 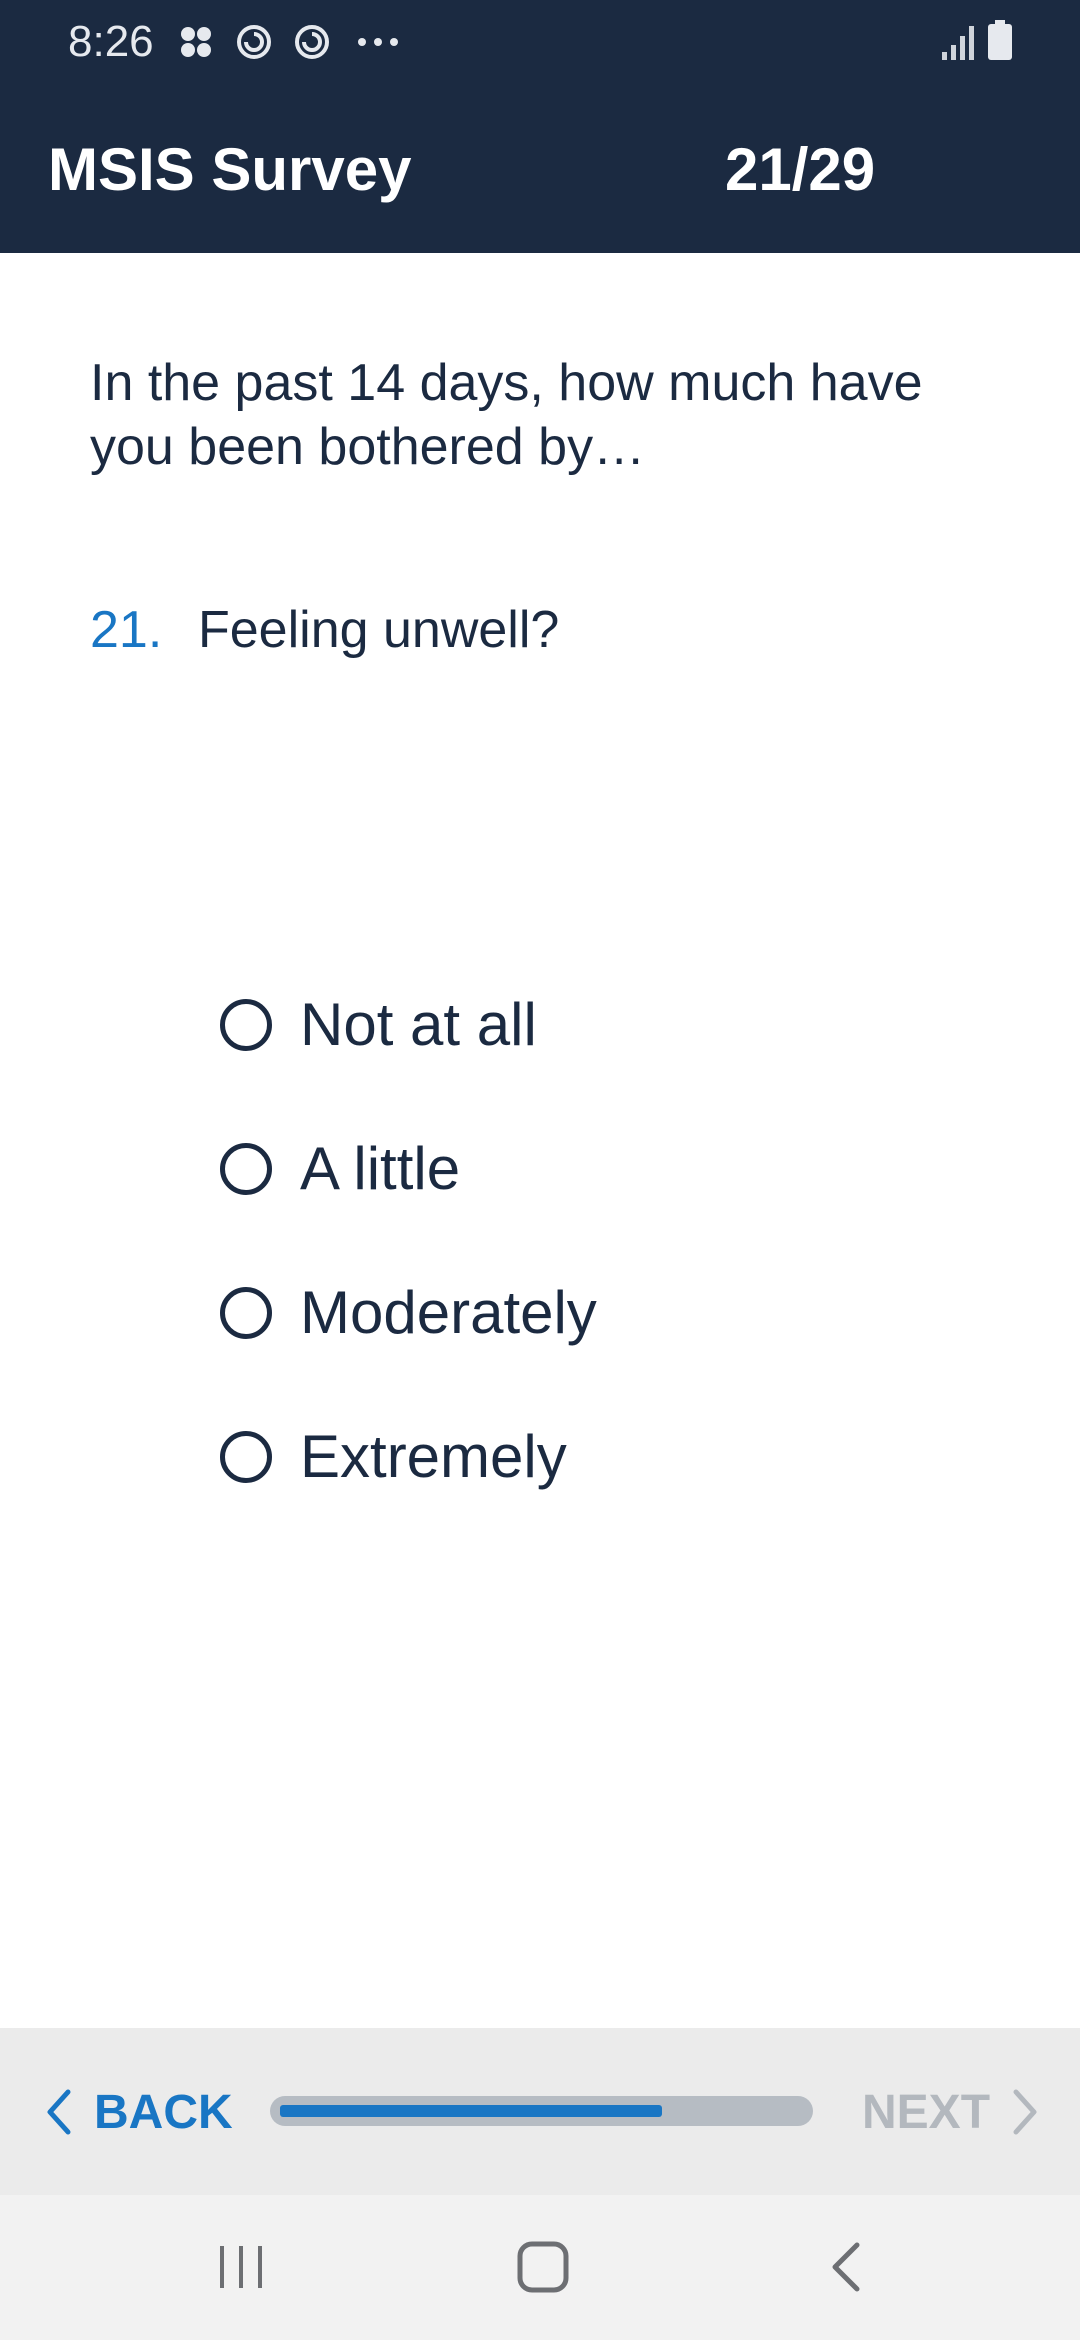 What do you see at coordinates (800, 169) in the screenshot?
I see `question-counter: 21/29` at bounding box center [800, 169].